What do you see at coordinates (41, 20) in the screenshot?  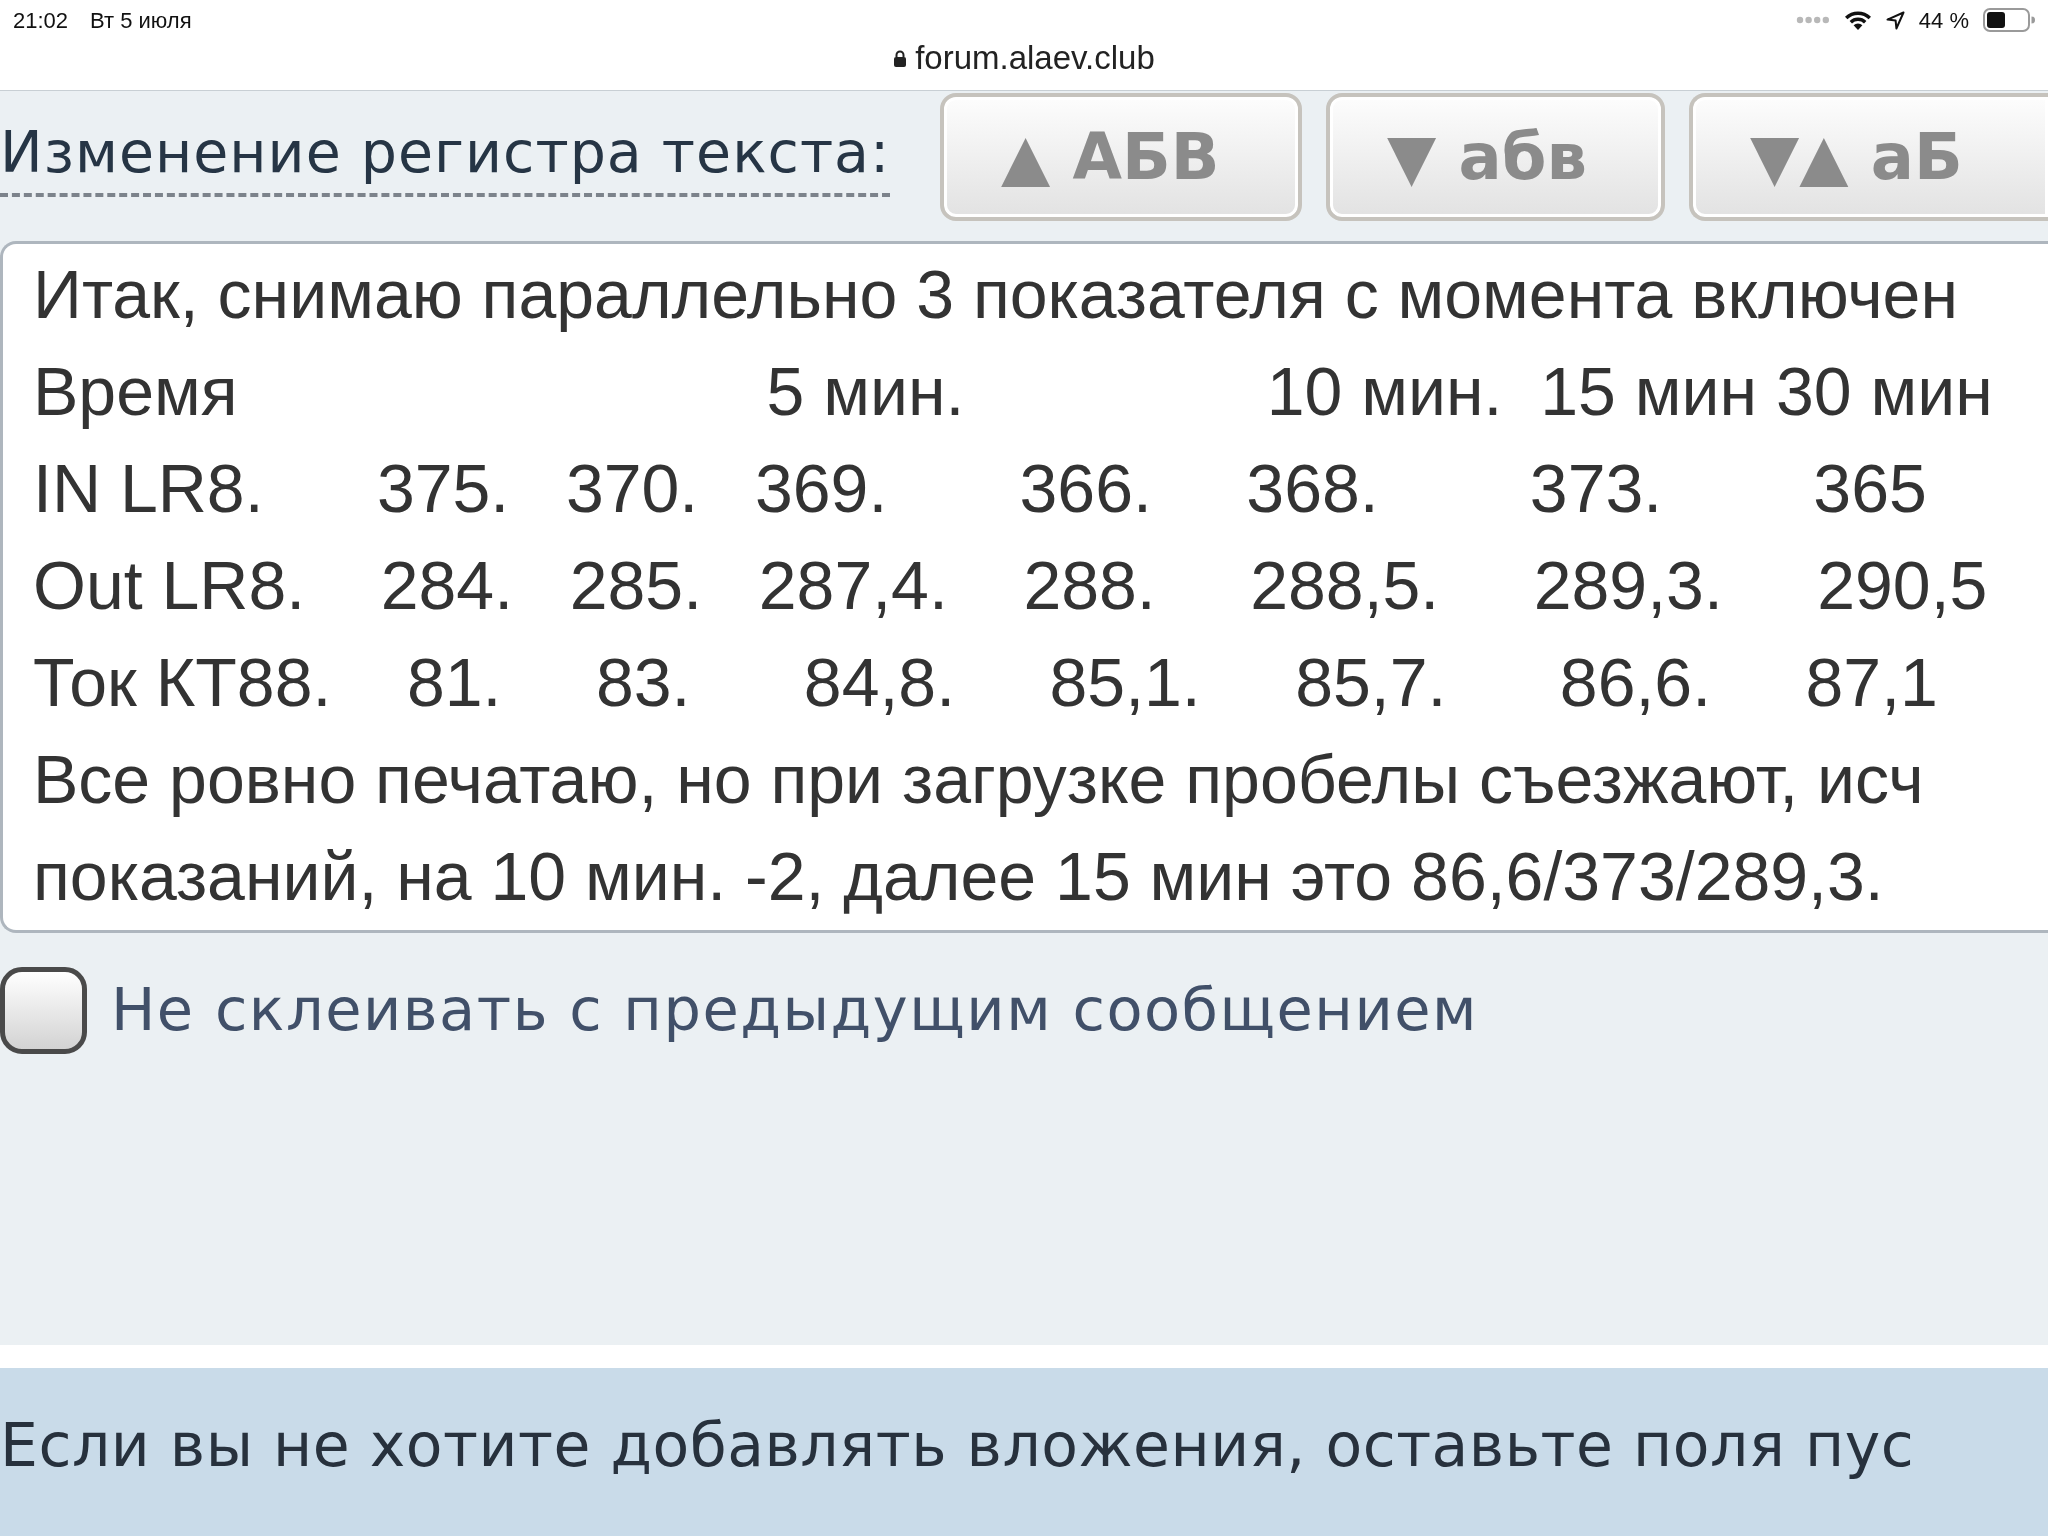 I see `status-time: 21:02` at bounding box center [41, 20].